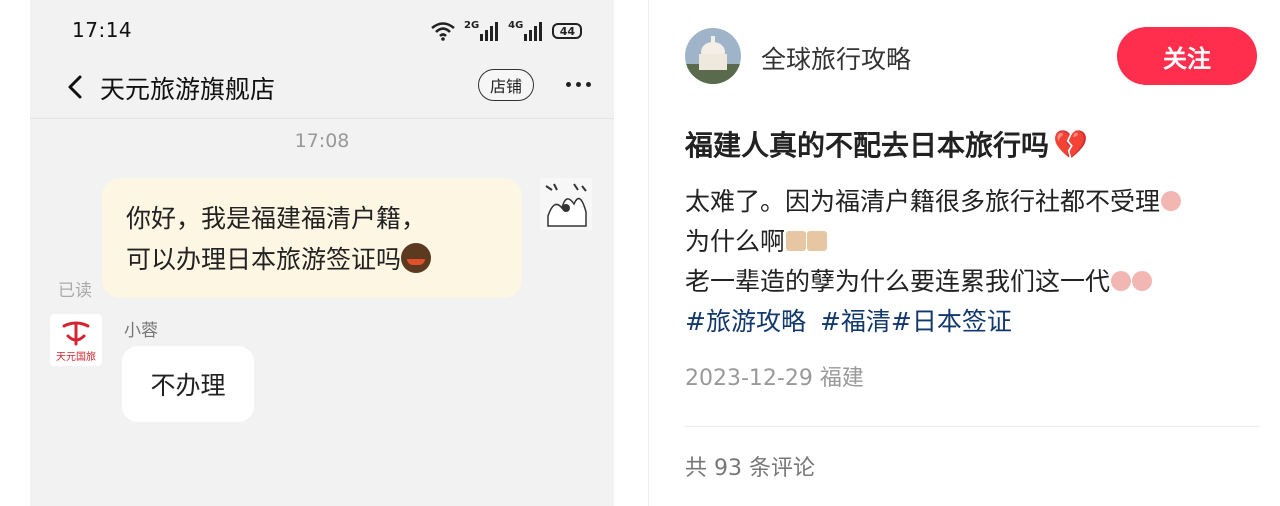 This screenshot has width=1280, height=506. Describe the element at coordinates (188, 384) in the screenshot. I see `reply-bubble: 不办理` at that location.